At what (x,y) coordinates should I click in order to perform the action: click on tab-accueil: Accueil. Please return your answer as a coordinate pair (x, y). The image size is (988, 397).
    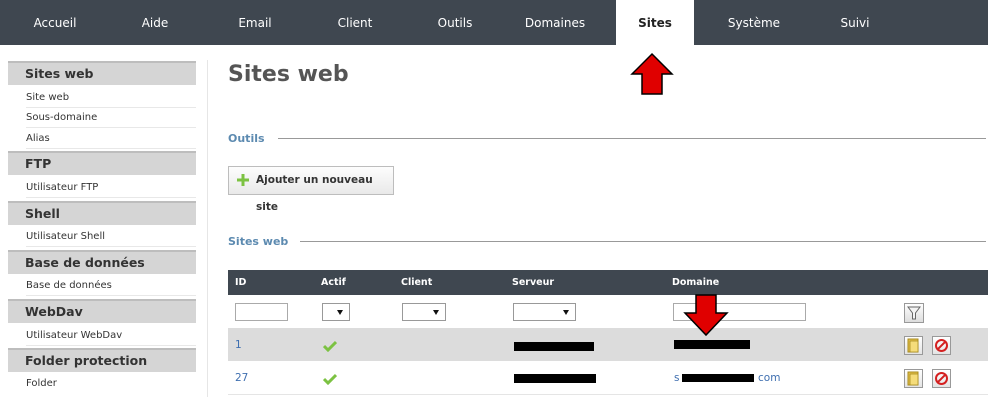
    Looking at the image, I should click on (55, 22).